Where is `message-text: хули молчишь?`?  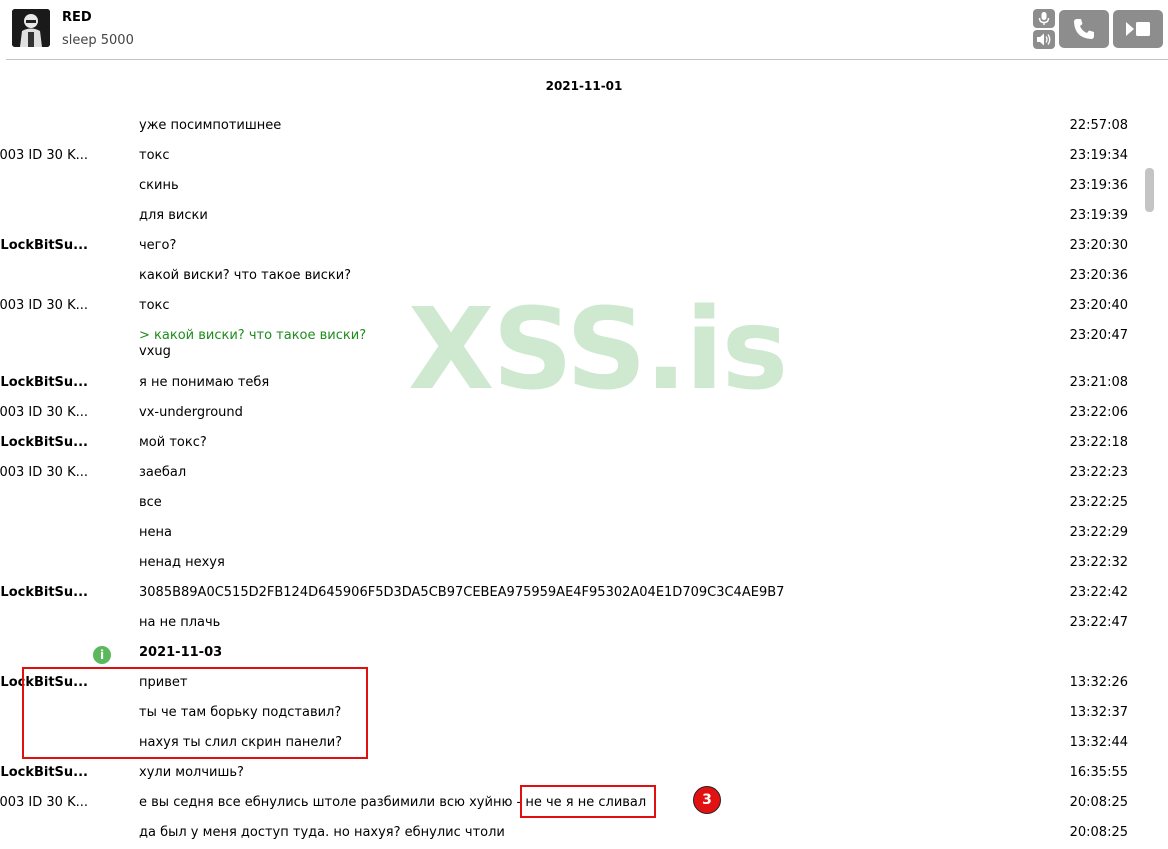 message-text: хули молчишь? is located at coordinates (191, 772).